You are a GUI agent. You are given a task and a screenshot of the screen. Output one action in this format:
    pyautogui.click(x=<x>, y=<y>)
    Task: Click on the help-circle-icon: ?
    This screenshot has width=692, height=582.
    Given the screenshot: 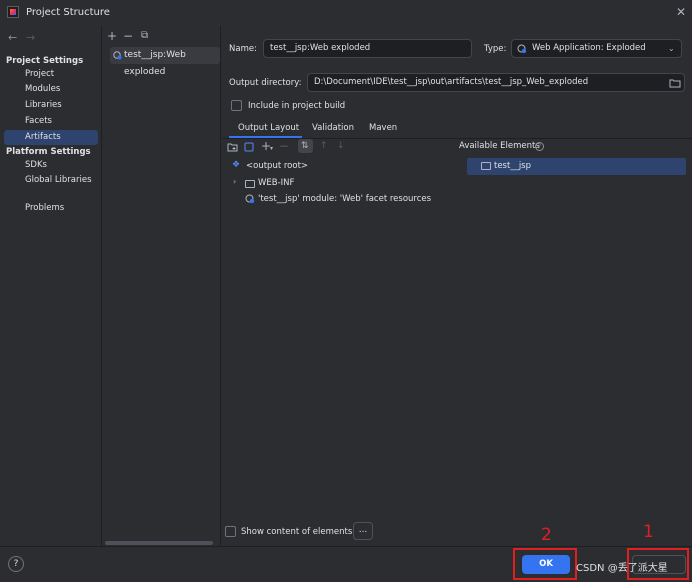 What is the action you would take?
    pyautogui.click(x=539, y=146)
    